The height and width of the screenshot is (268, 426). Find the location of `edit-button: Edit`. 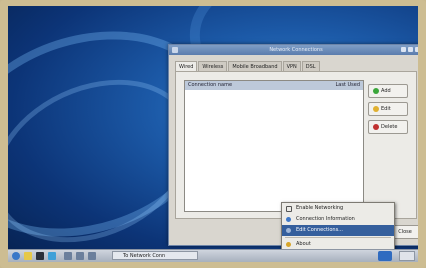

edit-button: Edit is located at coordinates (388, 109).